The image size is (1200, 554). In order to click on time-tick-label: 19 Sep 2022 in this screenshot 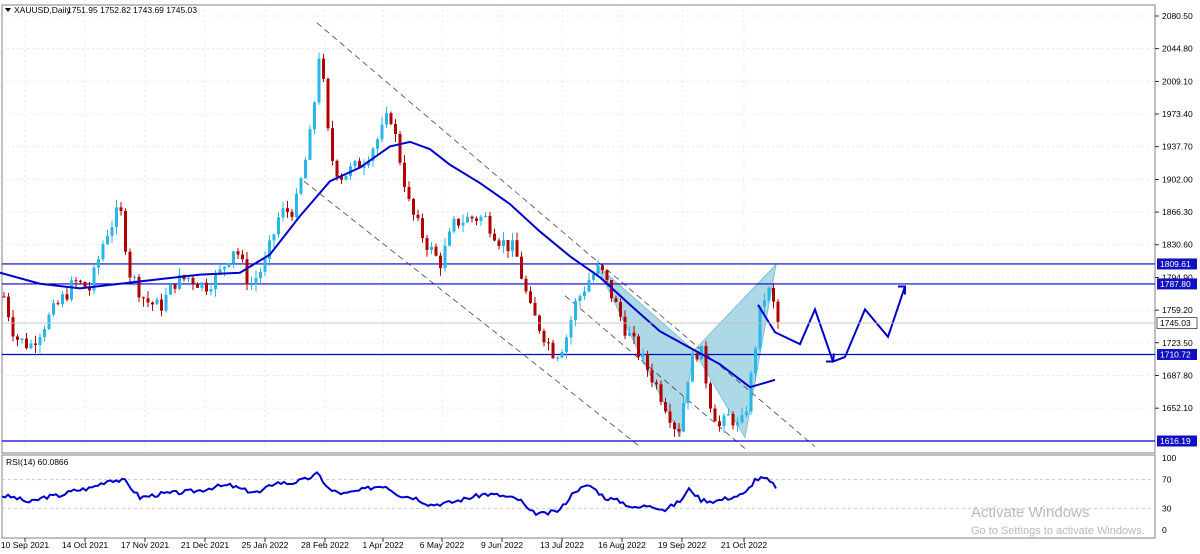, I will do `click(682, 545)`.